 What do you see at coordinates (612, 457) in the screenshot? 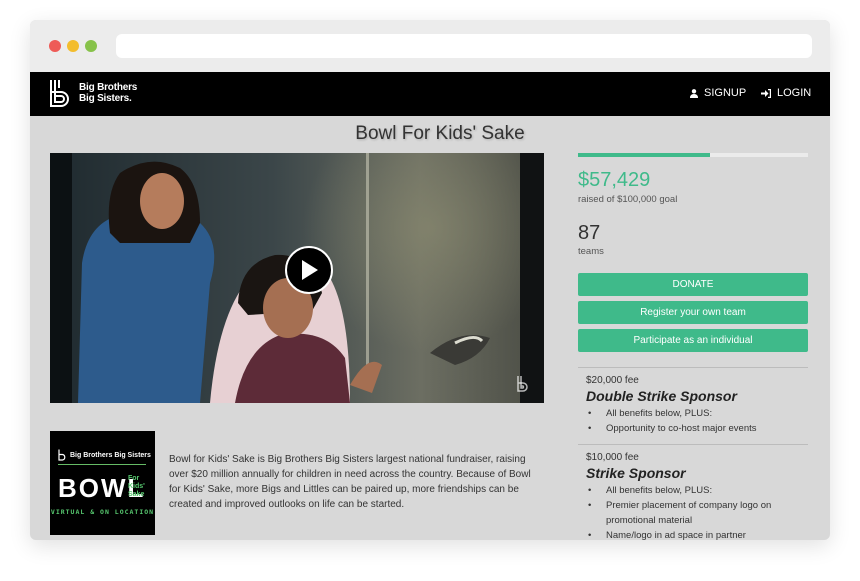
I see `sponsor-fee: $10,000 fee` at bounding box center [612, 457].